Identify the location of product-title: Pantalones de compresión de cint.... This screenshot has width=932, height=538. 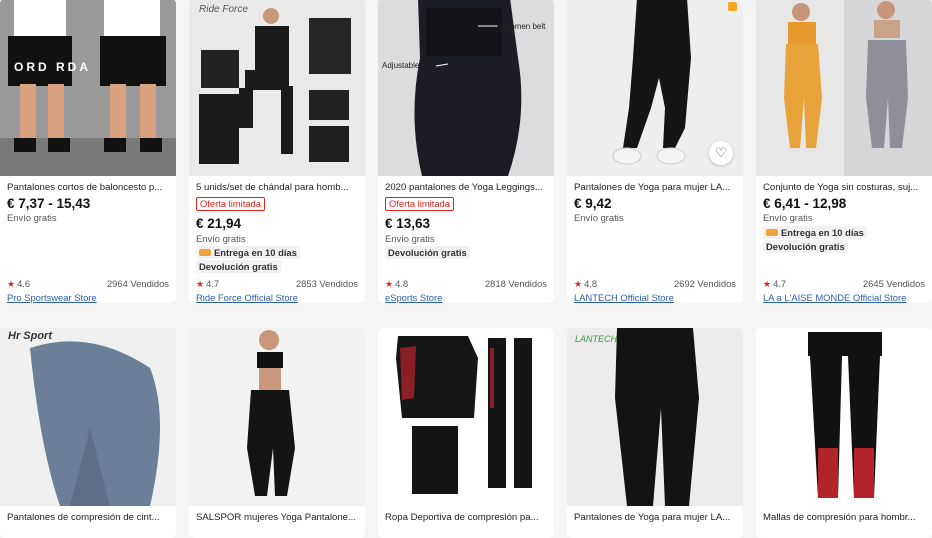
(88, 517).